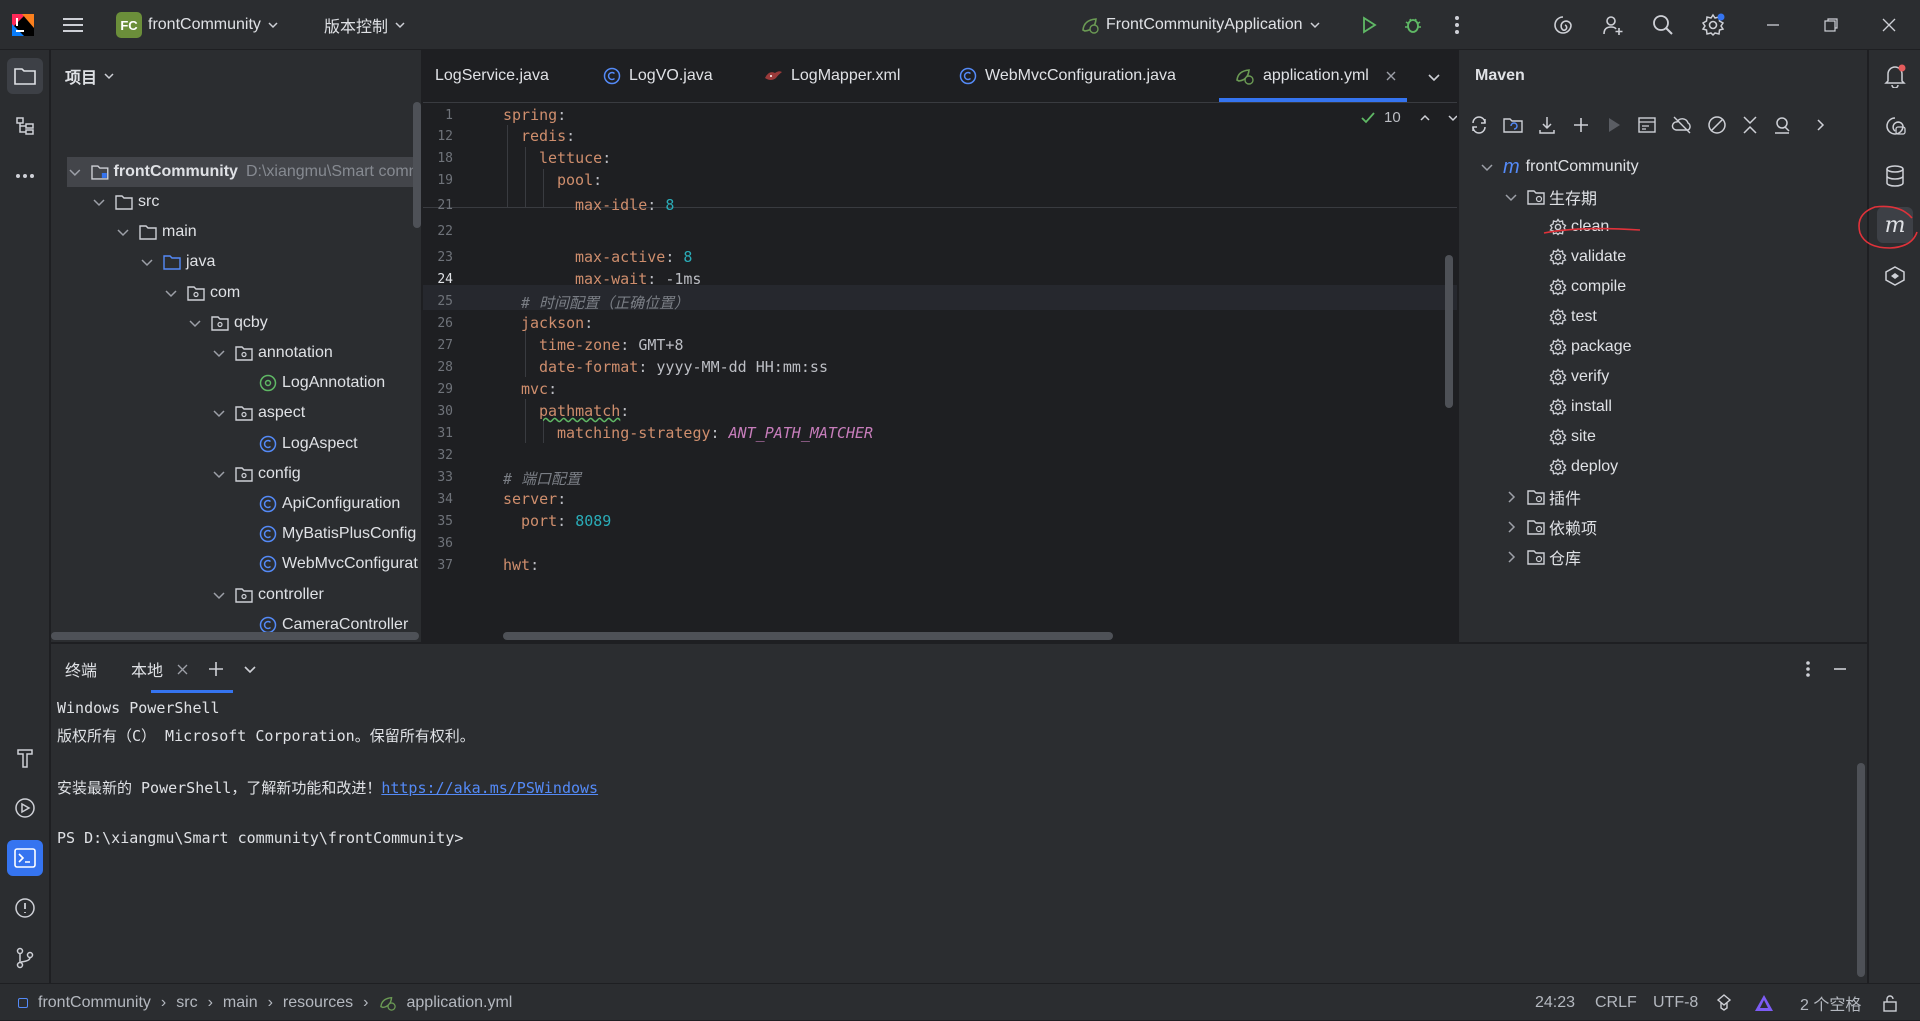  What do you see at coordinates (1831, 25) in the screenshot?
I see `restore-icon` at bounding box center [1831, 25].